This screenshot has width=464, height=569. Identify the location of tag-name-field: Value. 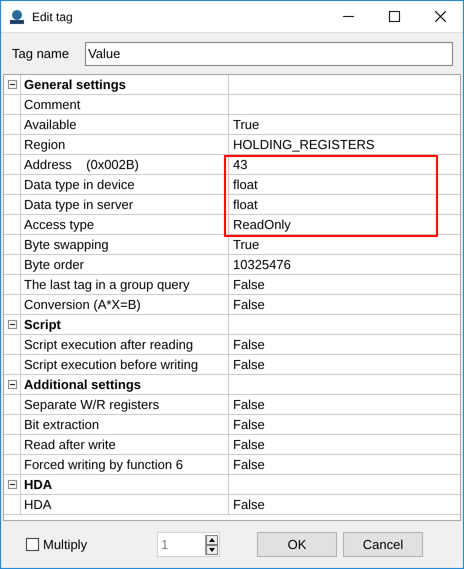
(269, 54).